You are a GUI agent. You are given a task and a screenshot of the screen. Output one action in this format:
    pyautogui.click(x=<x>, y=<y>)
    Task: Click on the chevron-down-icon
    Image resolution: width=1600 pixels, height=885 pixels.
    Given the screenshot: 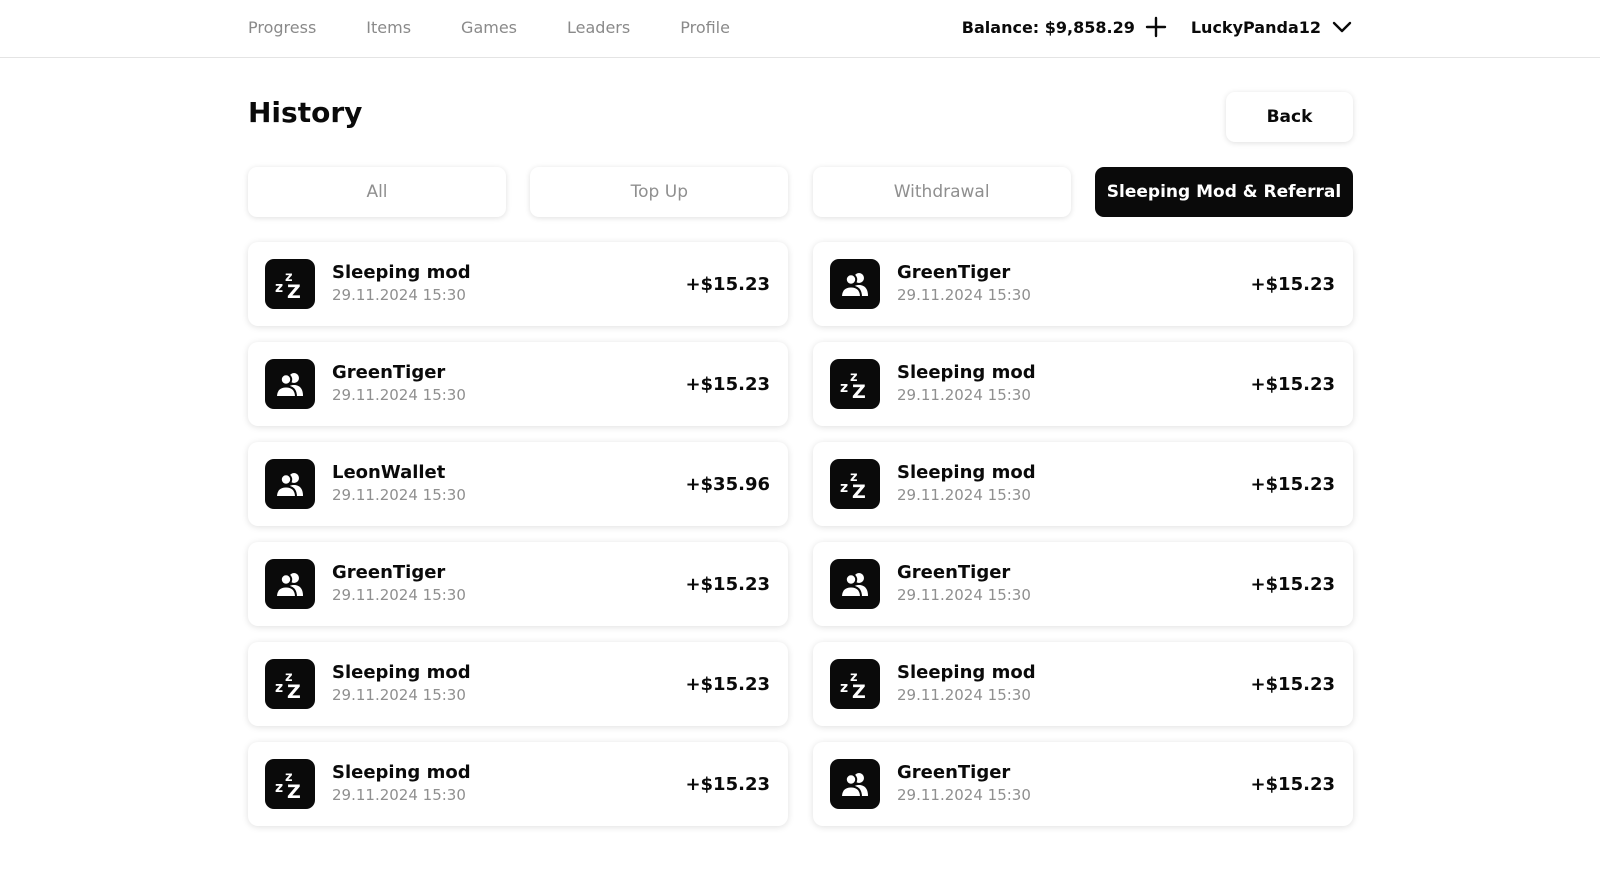 What is the action you would take?
    pyautogui.click(x=1342, y=27)
    